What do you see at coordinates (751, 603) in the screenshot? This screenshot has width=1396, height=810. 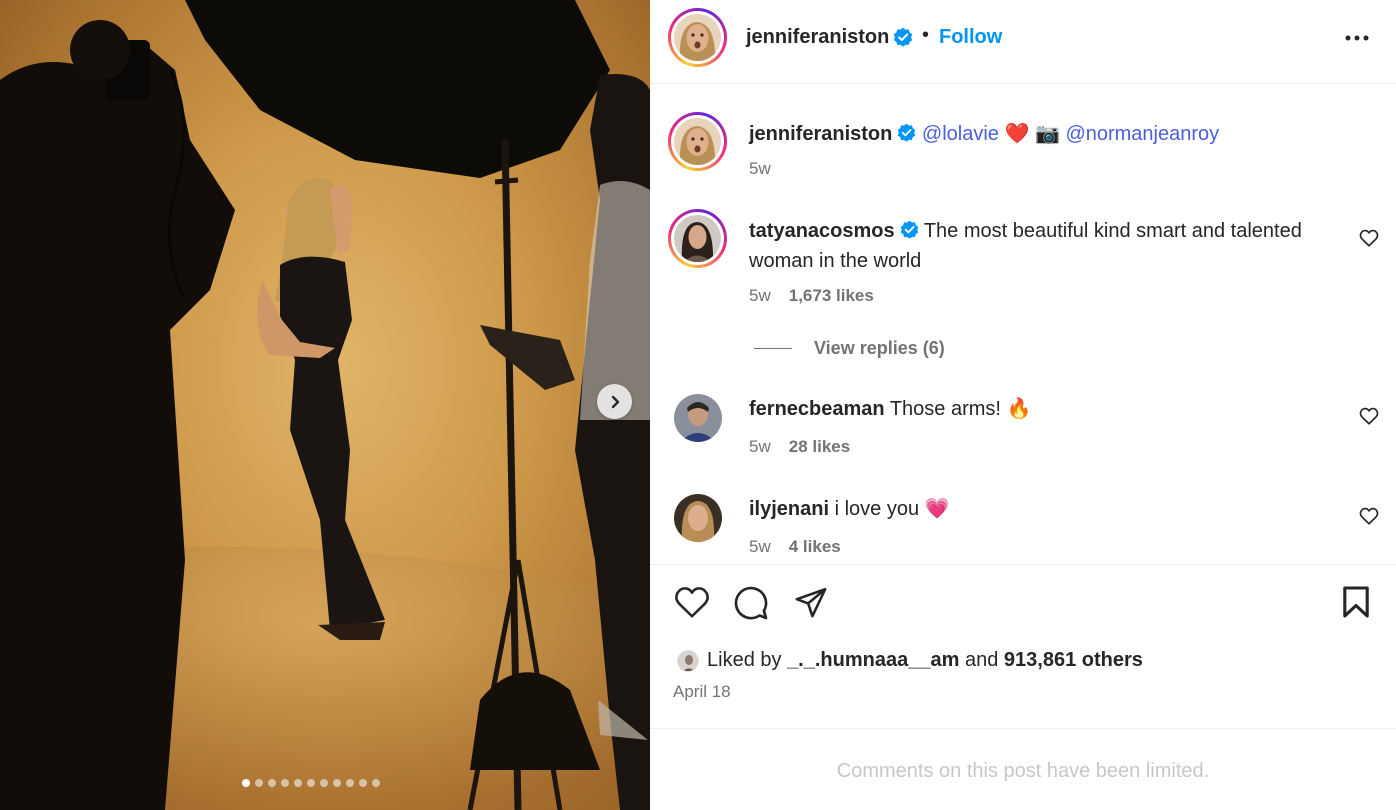 I see `comment-icon` at bounding box center [751, 603].